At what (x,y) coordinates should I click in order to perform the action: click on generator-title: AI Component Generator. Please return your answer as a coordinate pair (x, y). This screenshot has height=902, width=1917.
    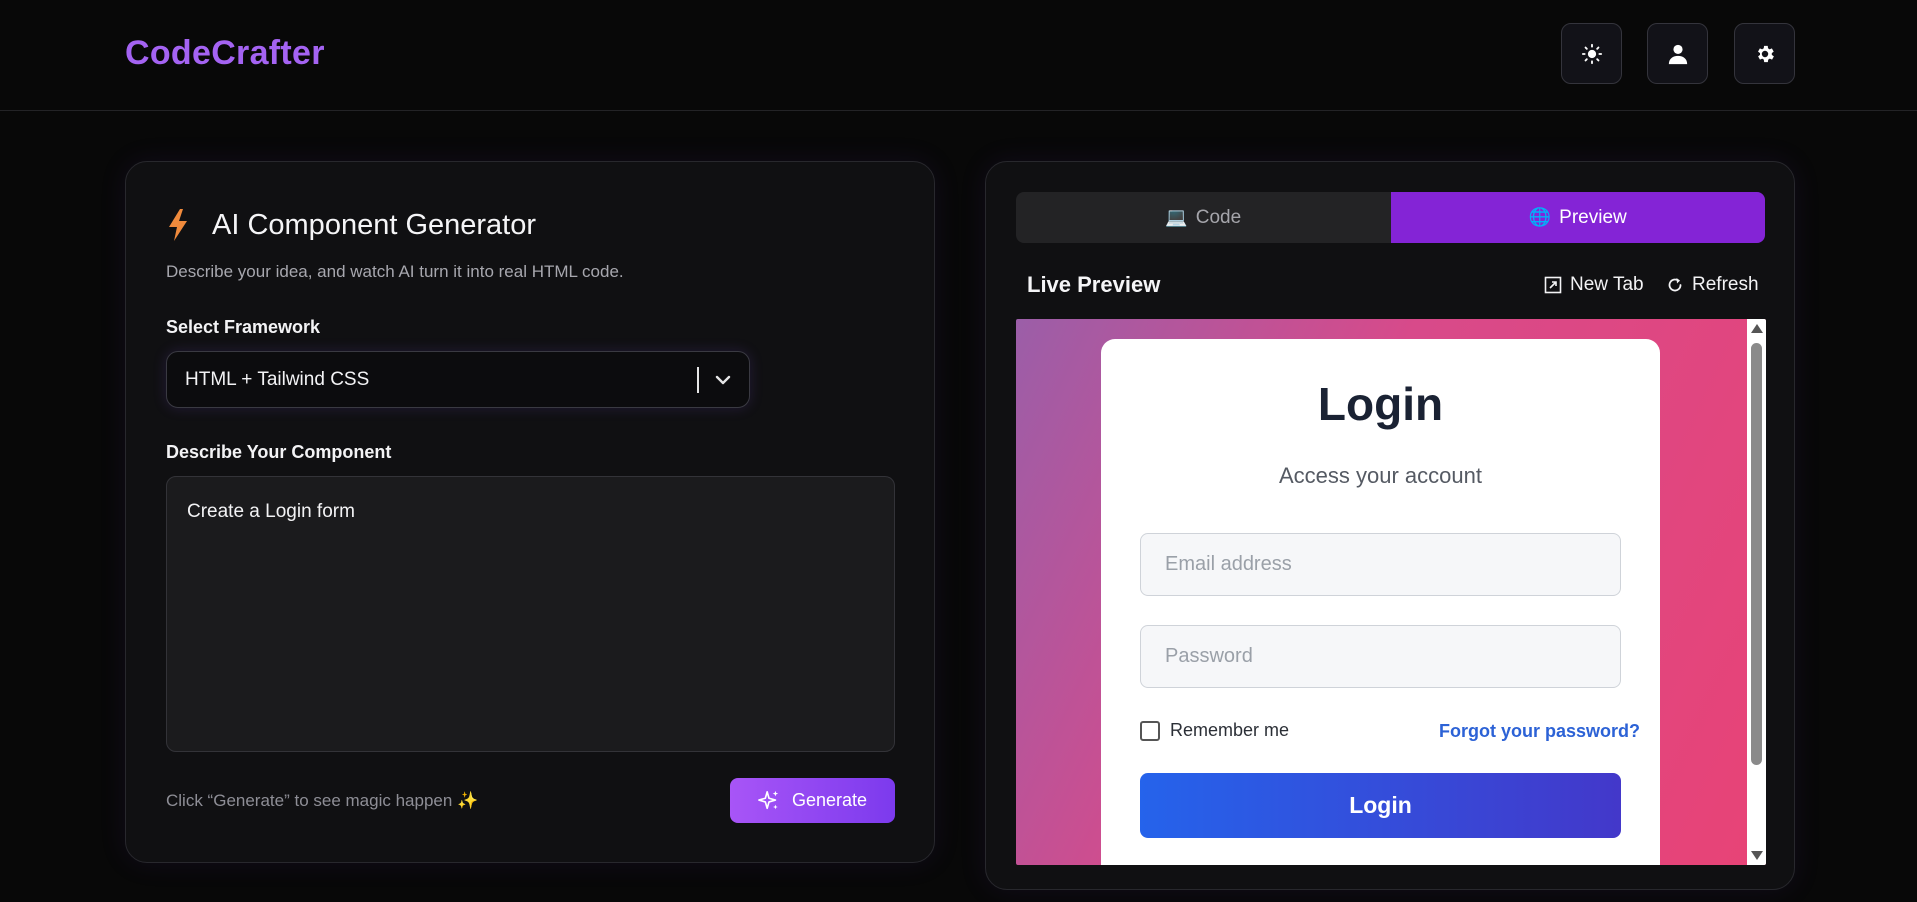
    Looking at the image, I should click on (374, 224).